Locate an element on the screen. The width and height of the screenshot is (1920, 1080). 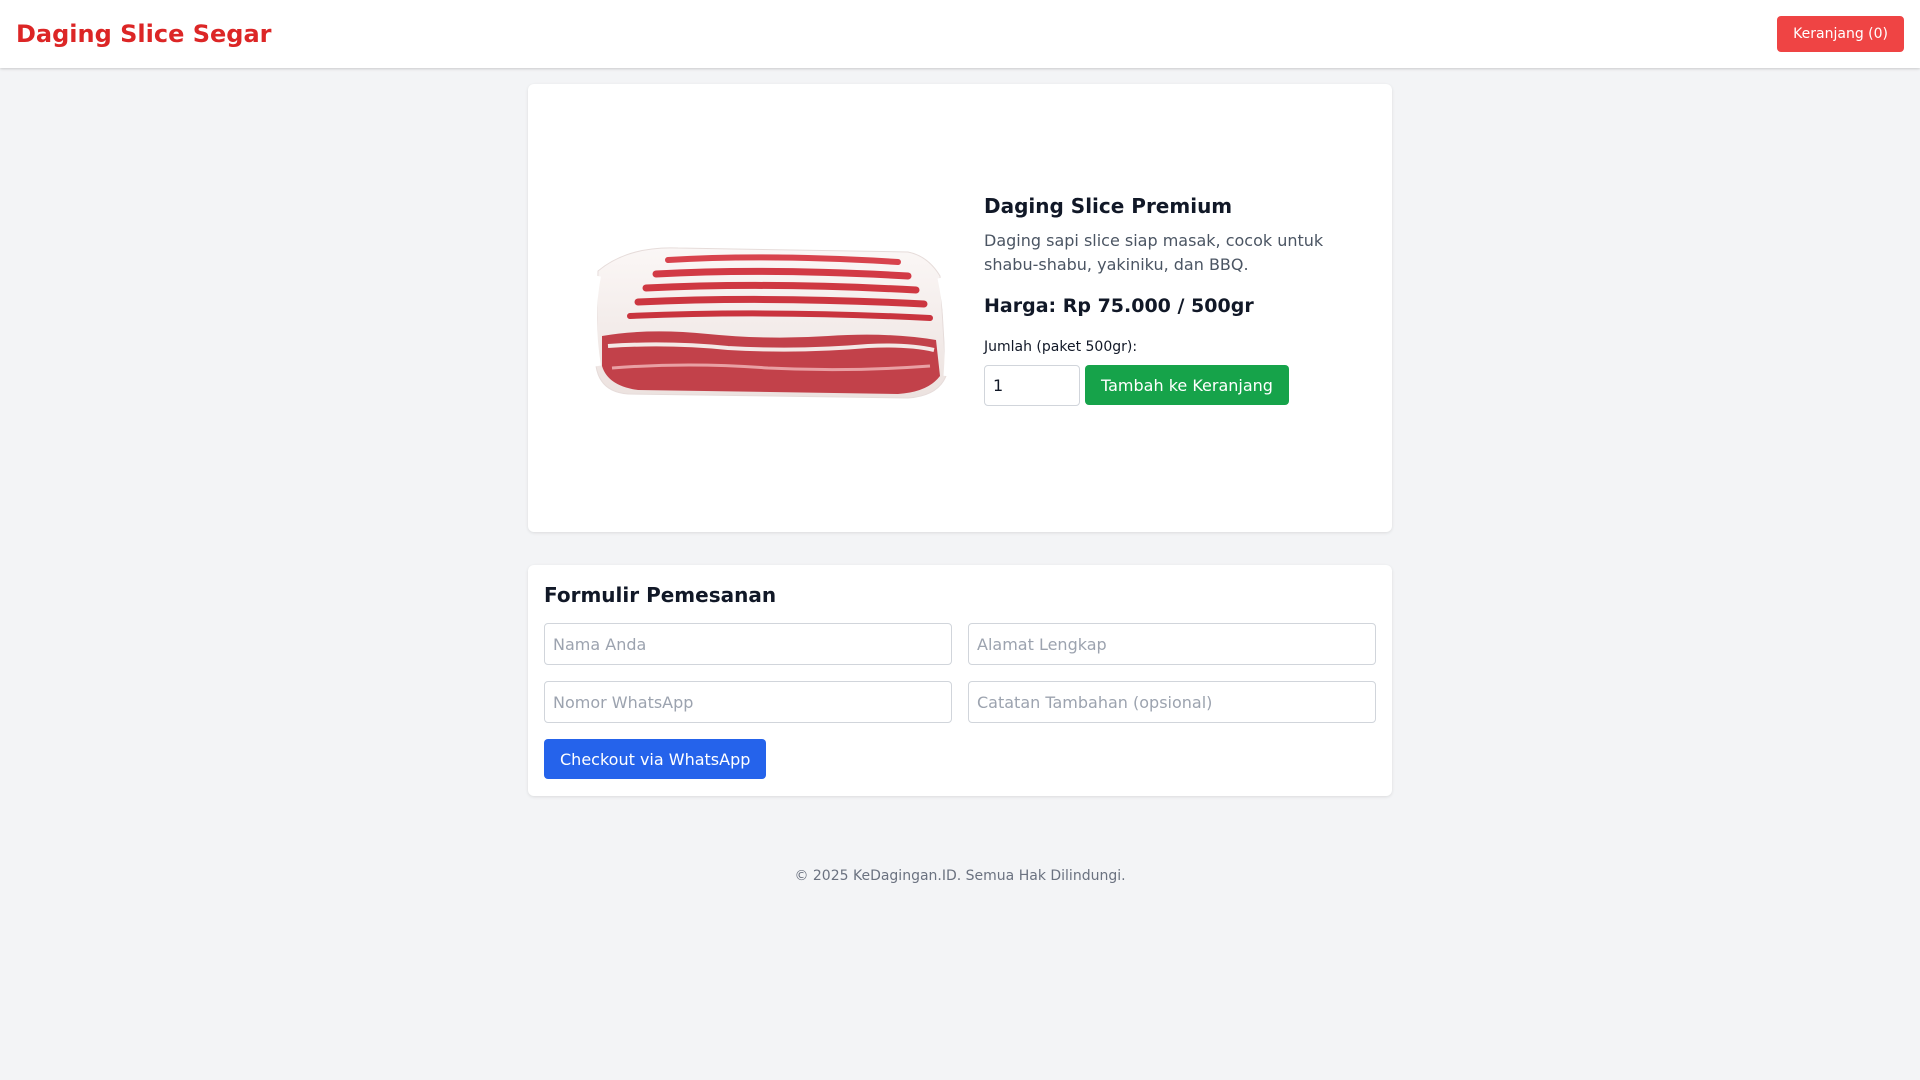
site-header: Daging Slice Segar Keranjang (0) is located at coordinates (960, 34).